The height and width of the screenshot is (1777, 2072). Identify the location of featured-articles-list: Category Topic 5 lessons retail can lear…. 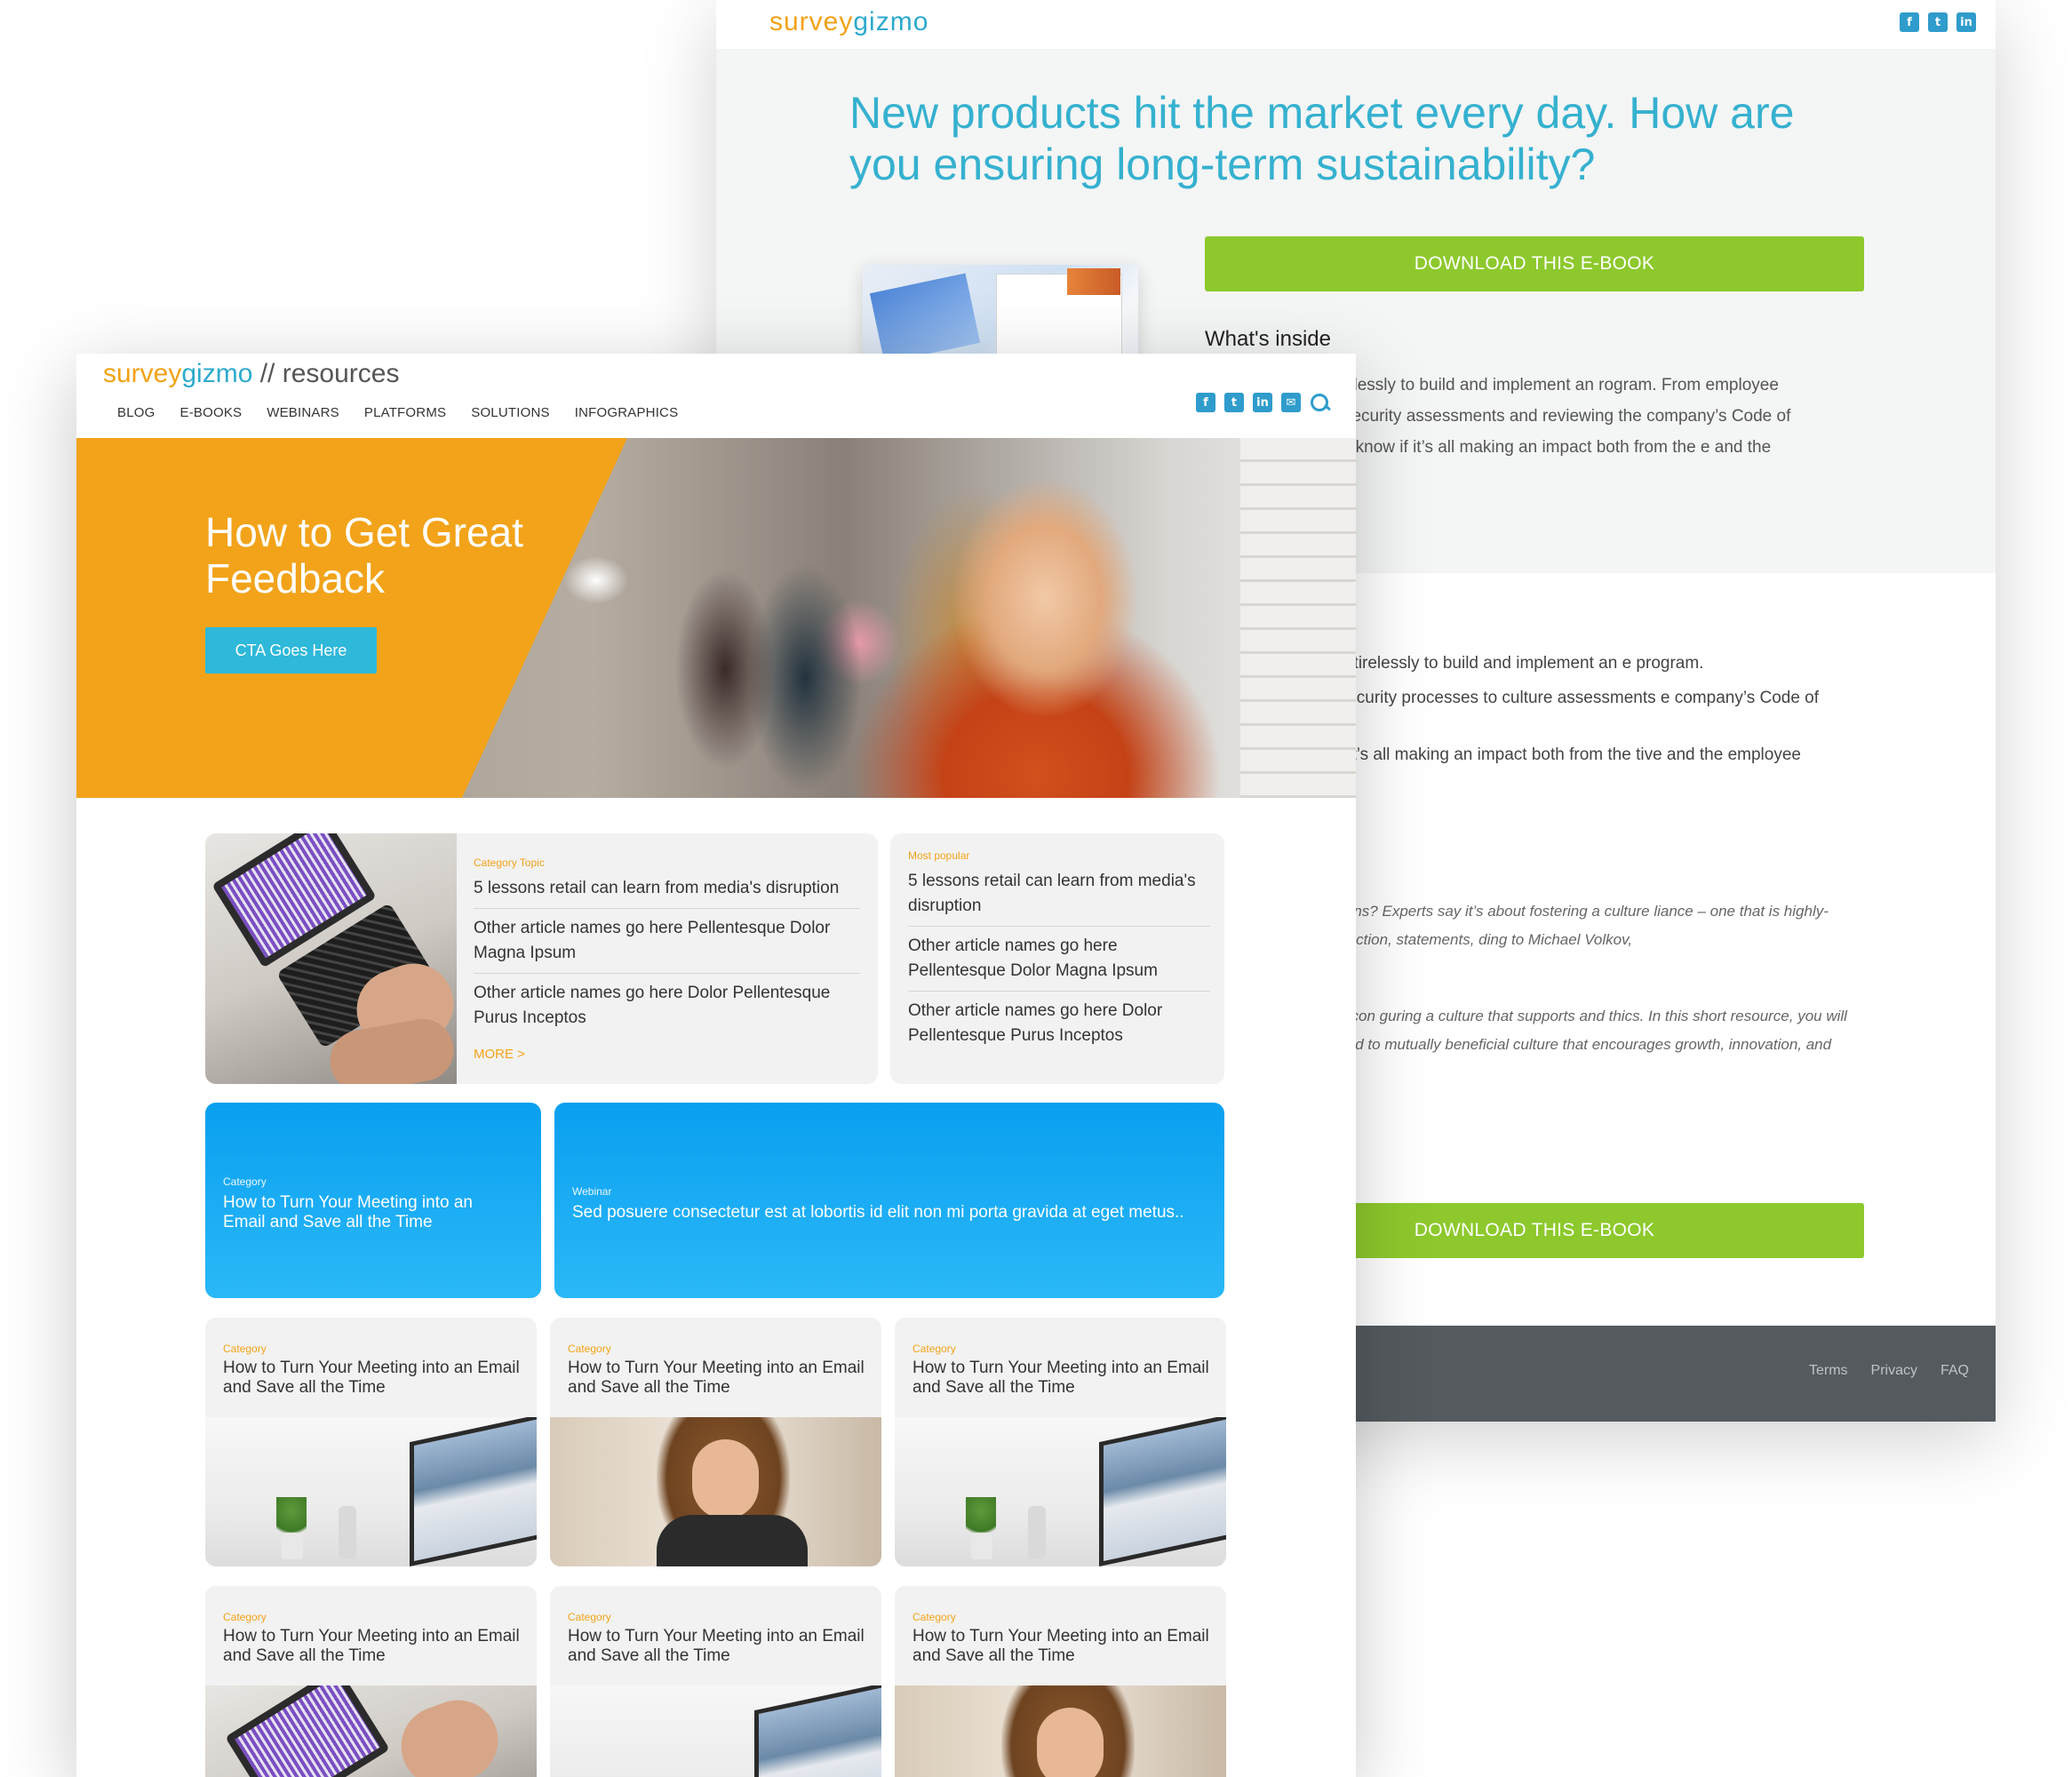
(667, 959).